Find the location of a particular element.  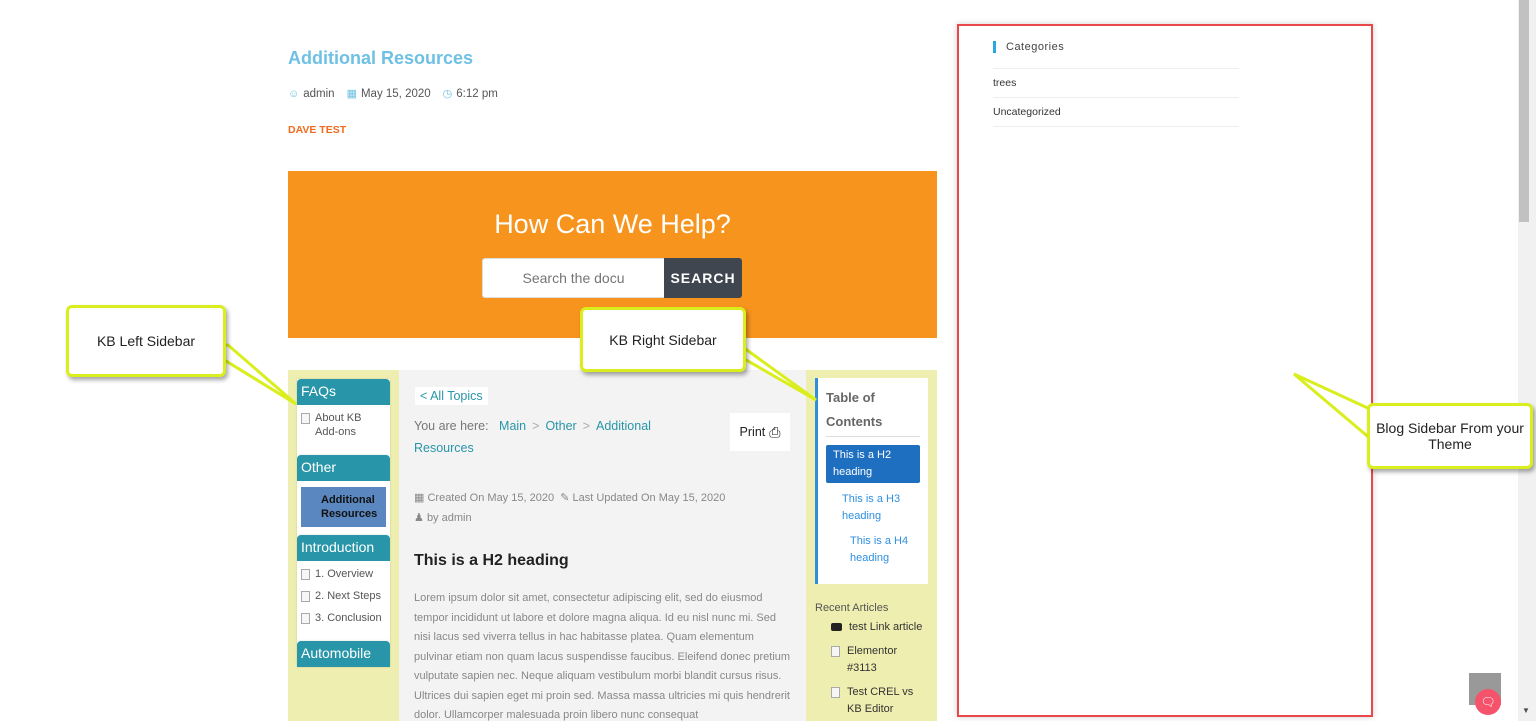

category-link: Uncategorized is located at coordinates (1116, 112).